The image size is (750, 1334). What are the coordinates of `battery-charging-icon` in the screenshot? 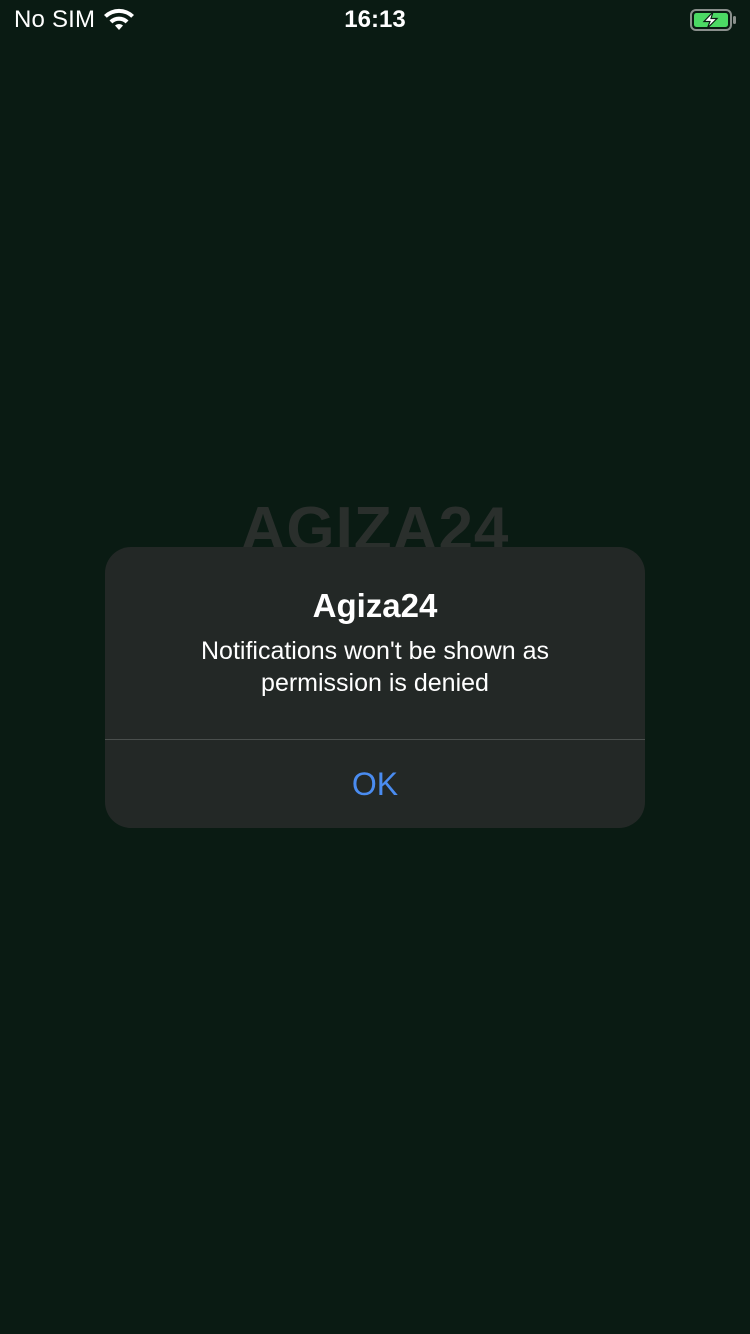 It's located at (714, 20).